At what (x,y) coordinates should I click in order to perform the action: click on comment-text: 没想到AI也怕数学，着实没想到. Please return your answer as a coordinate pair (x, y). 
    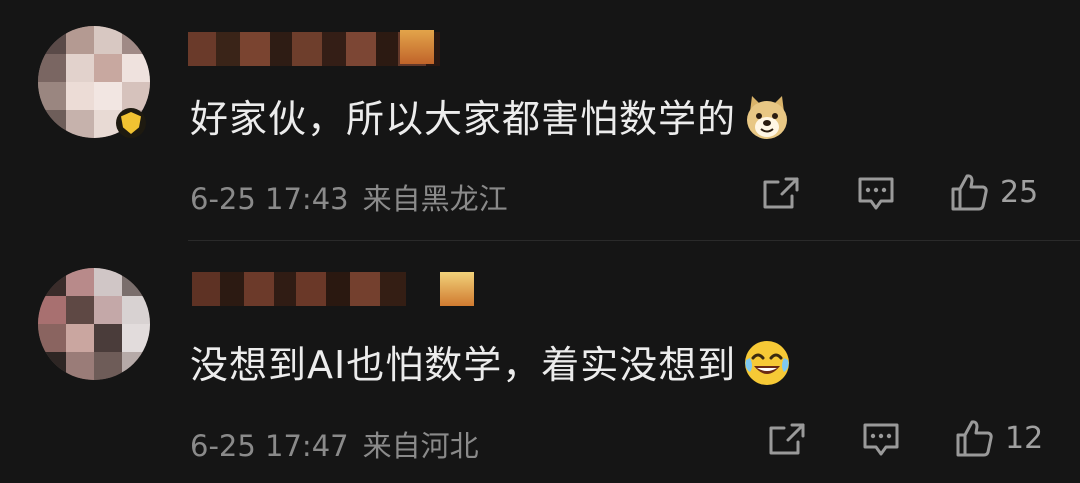
    Looking at the image, I should click on (491, 365).